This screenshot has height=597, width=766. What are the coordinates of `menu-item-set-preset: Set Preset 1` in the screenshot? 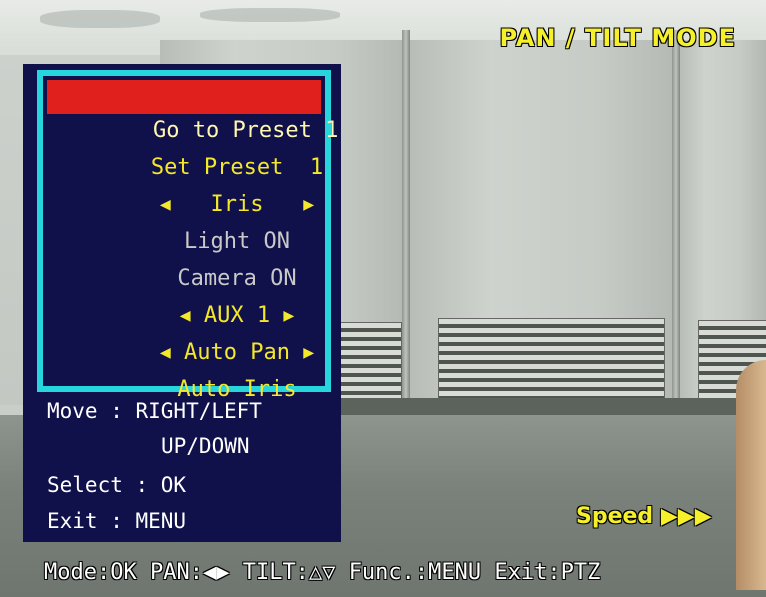 It's located at (184, 148).